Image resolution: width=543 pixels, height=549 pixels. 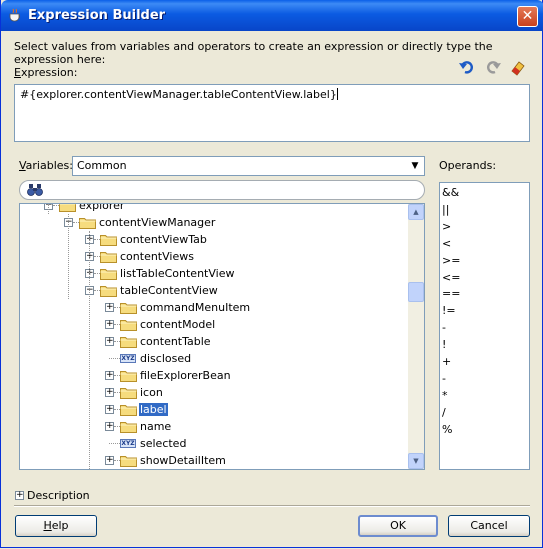 What do you see at coordinates (46, 165) in the screenshot?
I see `variables-label: Variables:` at bounding box center [46, 165].